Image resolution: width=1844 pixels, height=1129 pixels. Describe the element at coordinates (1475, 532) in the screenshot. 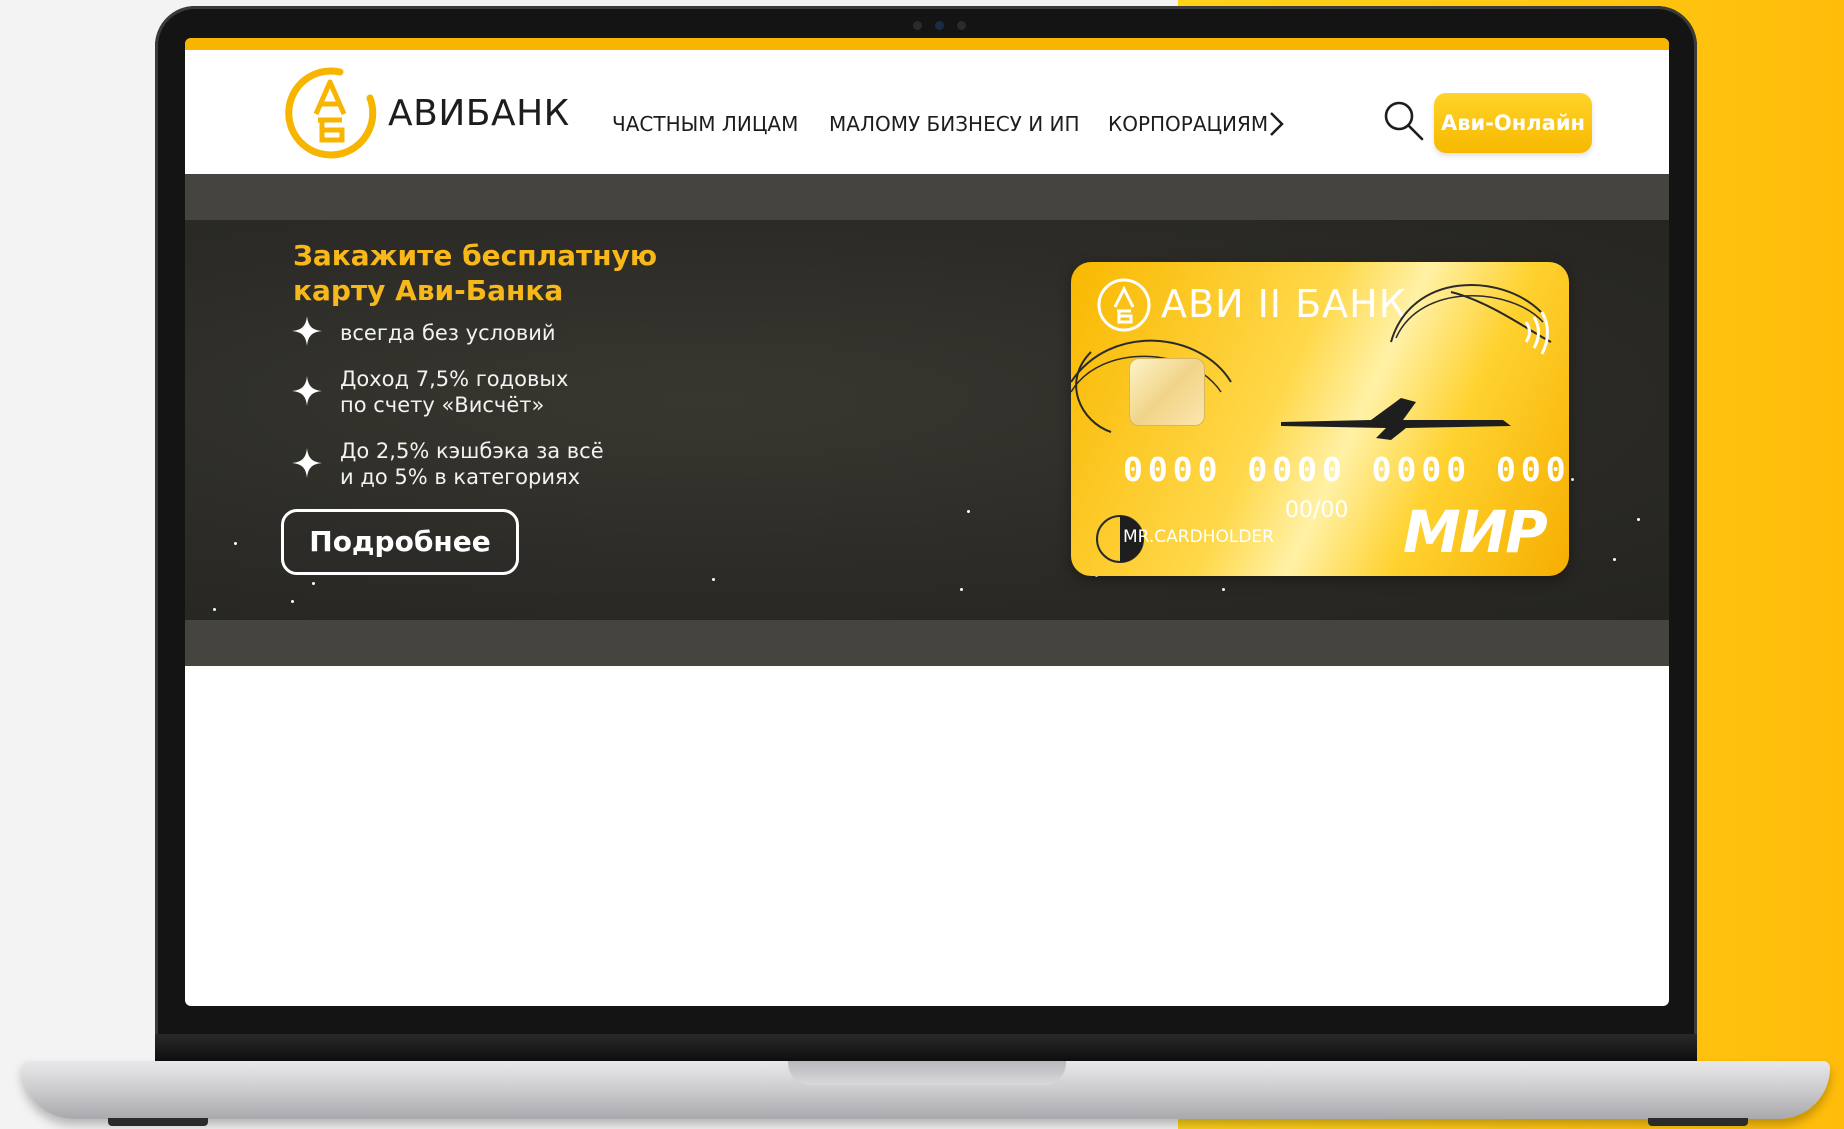

I see `mir-payment-logo: МИР` at that location.